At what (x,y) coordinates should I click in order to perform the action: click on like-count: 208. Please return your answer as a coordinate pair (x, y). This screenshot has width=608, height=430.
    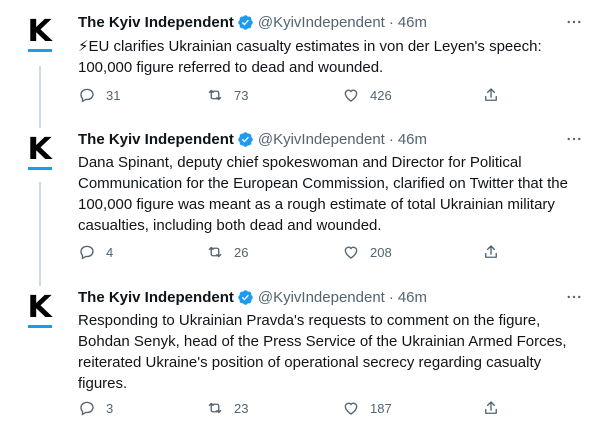
    Looking at the image, I should click on (381, 252).